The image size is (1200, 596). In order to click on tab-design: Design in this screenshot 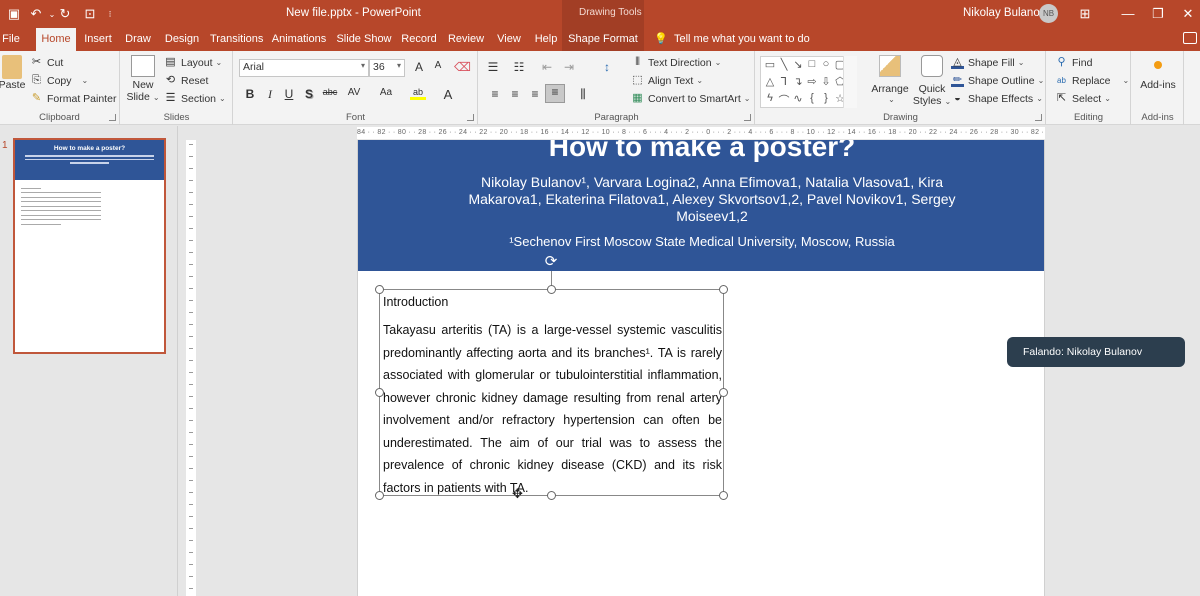, I will do `click(182, 39)`.